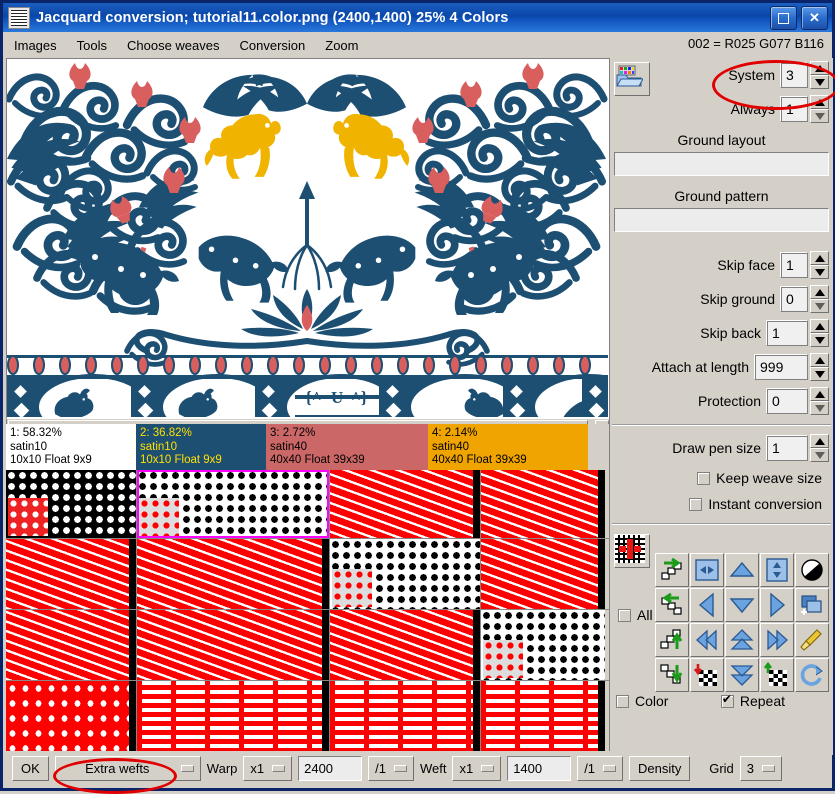 The image size is (835, 794). What do you see at coordinates (539, 768) in the screenshot?
I see `weft-count-input: 1400` at bounding box center [539, 768].